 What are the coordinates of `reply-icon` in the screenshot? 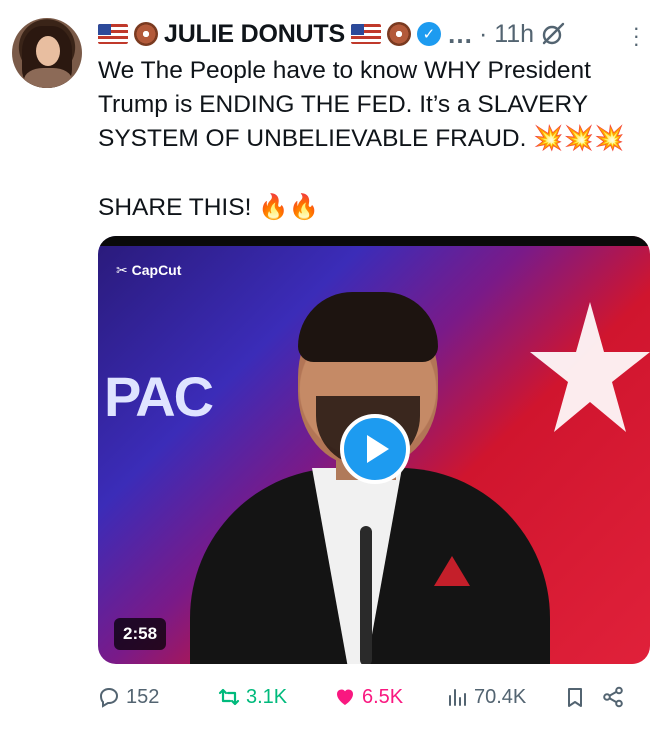 It's located at (109, 697).